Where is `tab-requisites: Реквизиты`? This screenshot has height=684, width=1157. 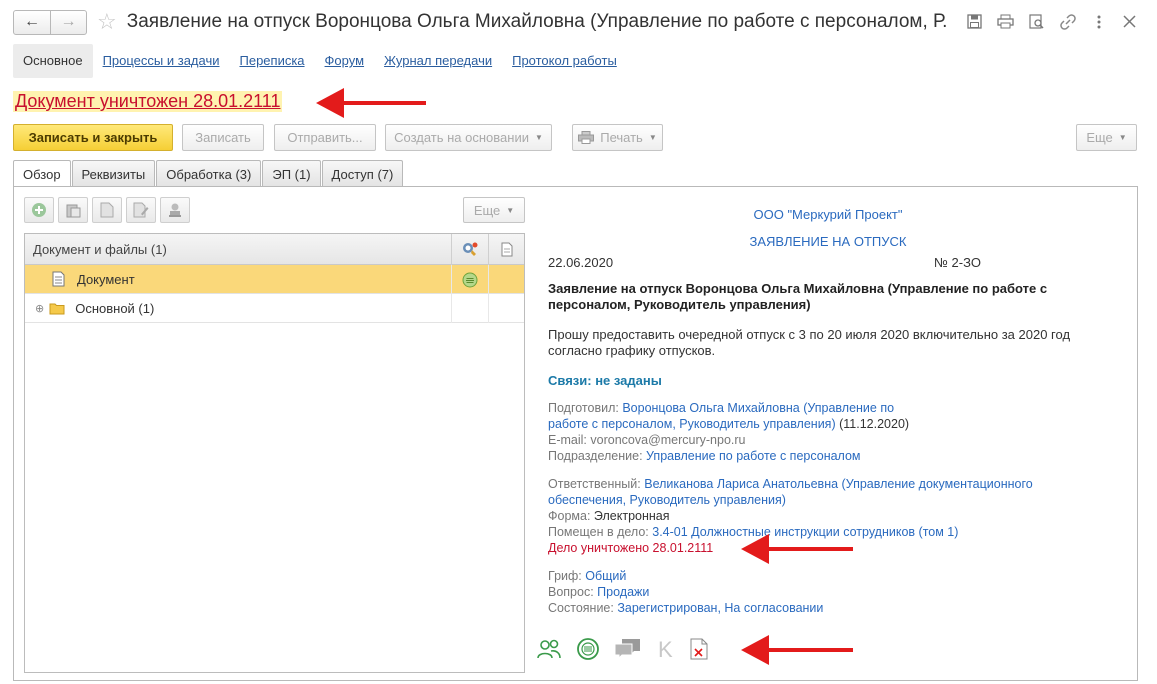
tab-requisites: Реквизиты is located at coordinates (113, 173).